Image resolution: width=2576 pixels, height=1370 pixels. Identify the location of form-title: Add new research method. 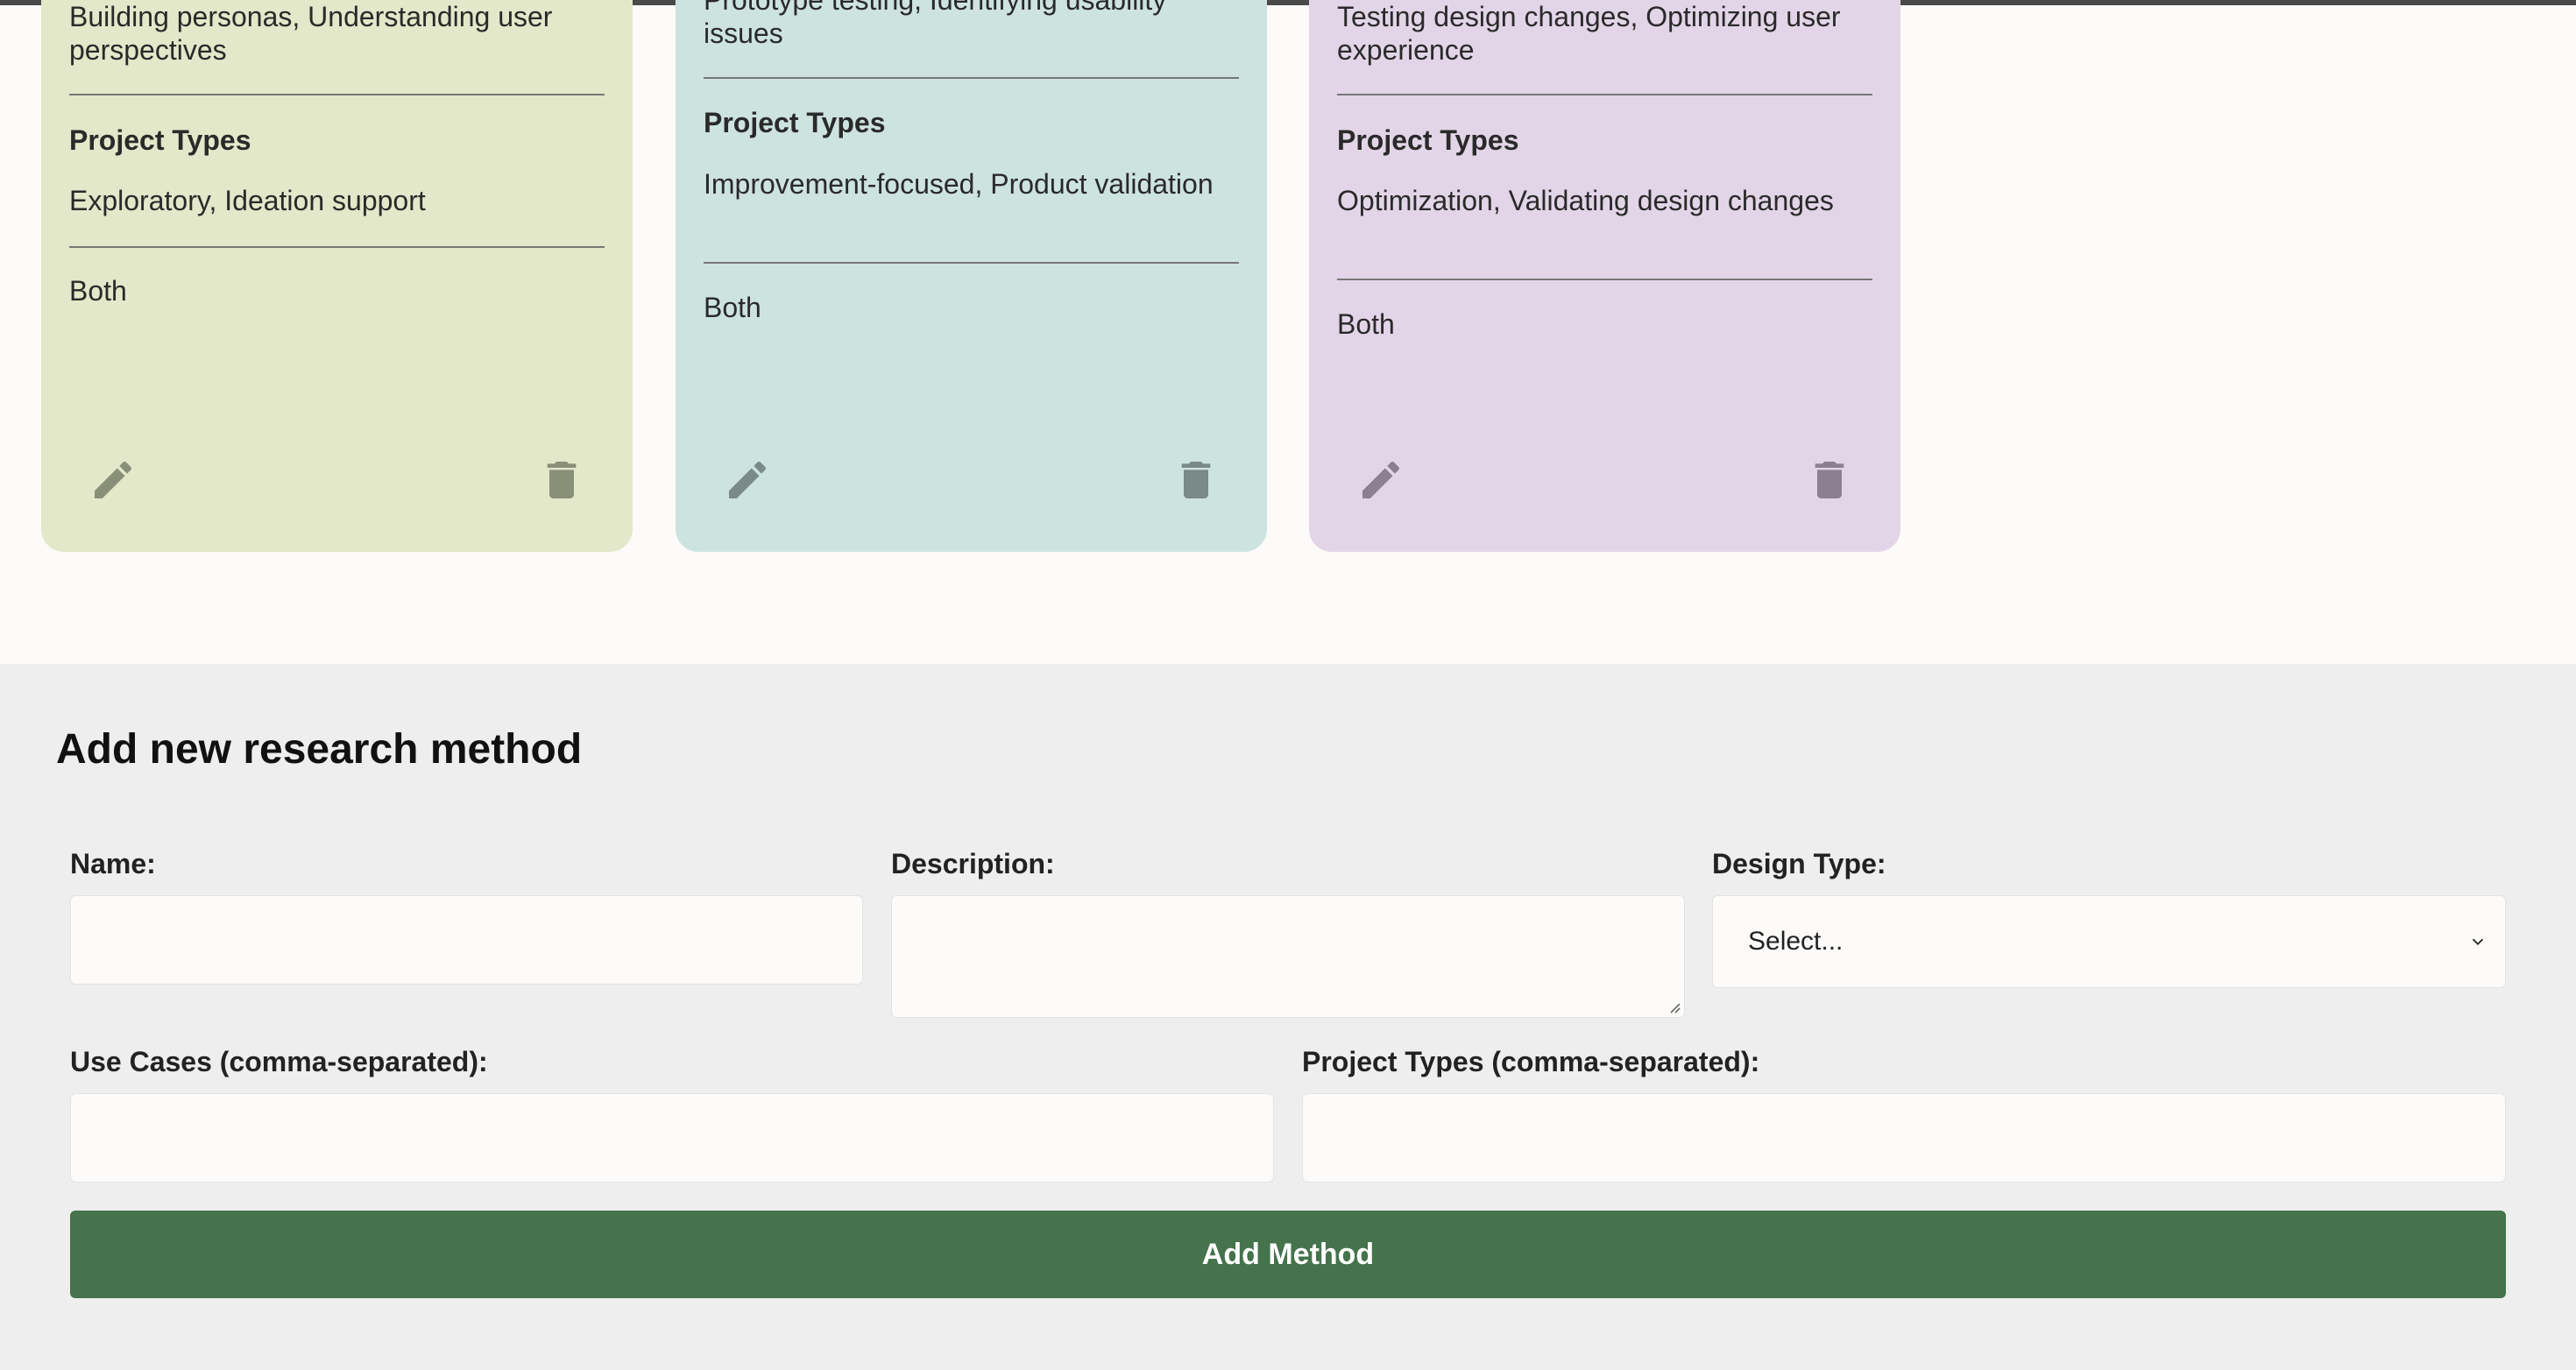
(319, 750).